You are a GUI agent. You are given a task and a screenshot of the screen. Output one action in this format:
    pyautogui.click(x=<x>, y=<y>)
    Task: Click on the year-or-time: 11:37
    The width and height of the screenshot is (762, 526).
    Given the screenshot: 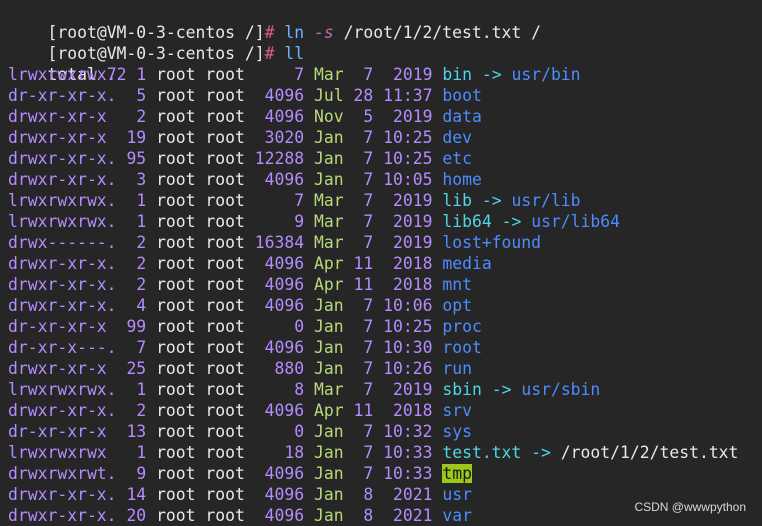 What is the action you would take?
    pyautogui.click(x=408, y=95)
    